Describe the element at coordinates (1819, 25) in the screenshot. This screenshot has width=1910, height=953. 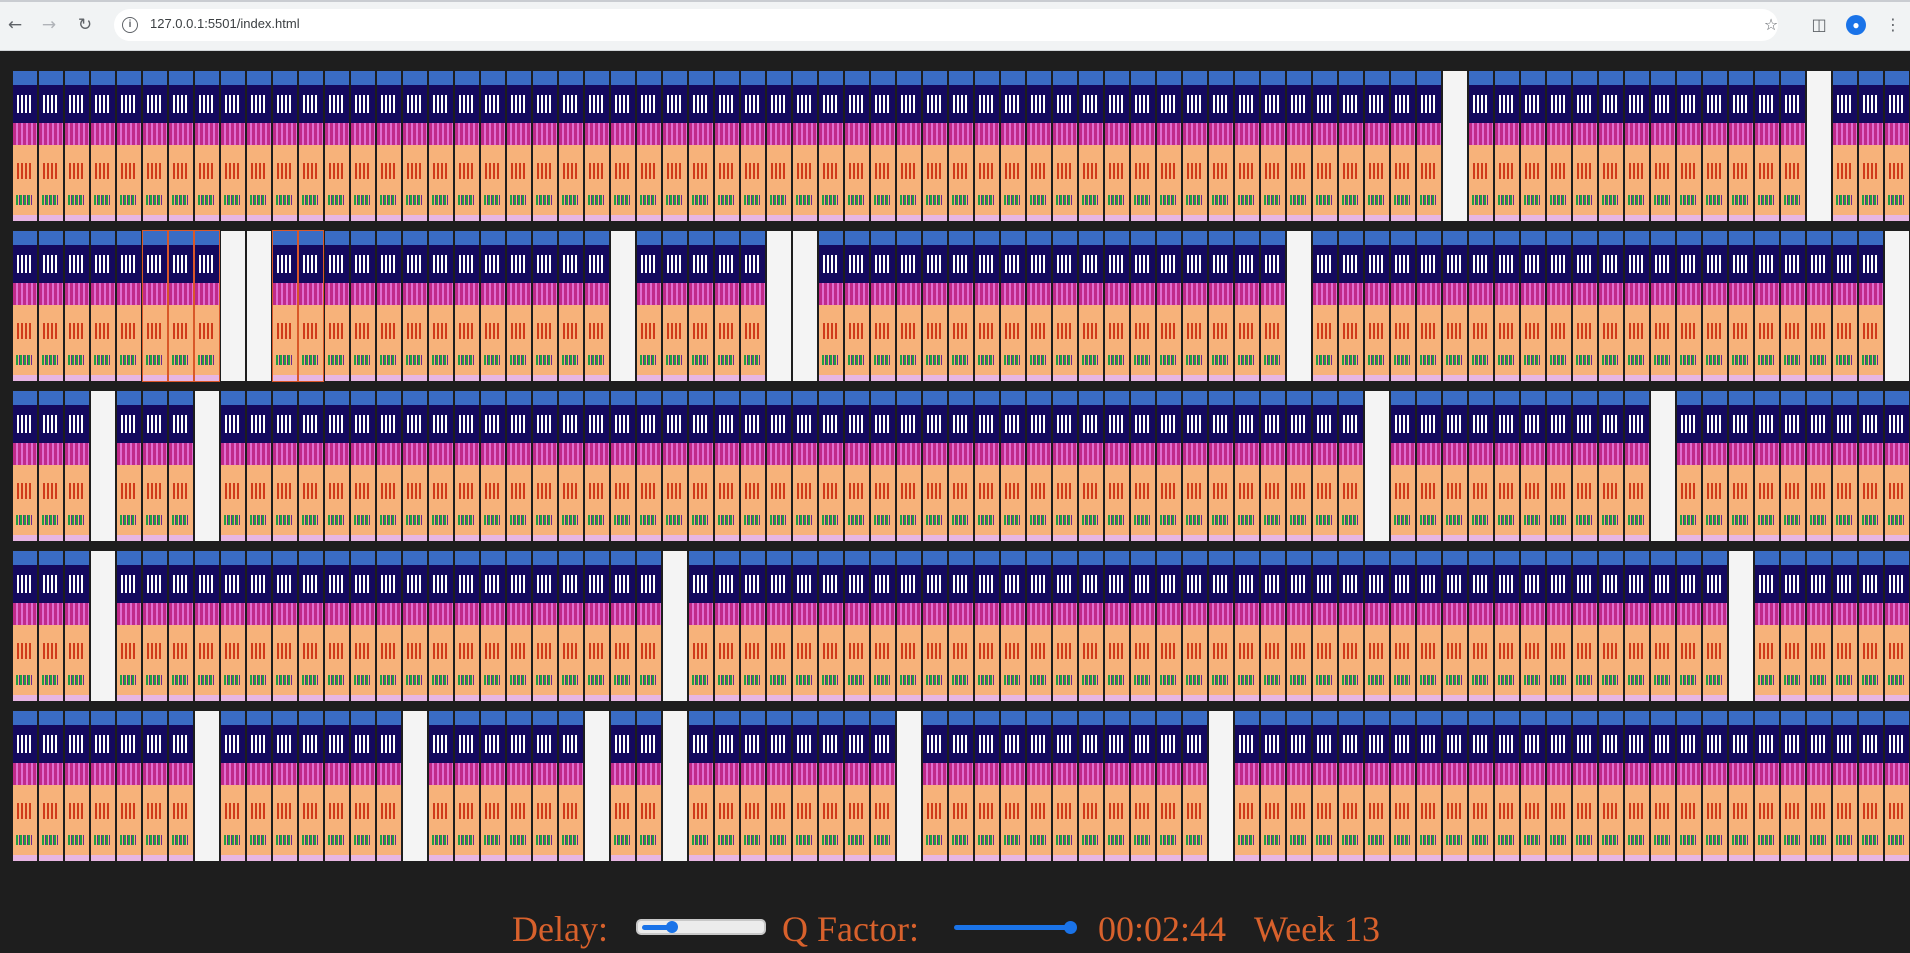
I see `side-panel-icon: ◫` at that location.